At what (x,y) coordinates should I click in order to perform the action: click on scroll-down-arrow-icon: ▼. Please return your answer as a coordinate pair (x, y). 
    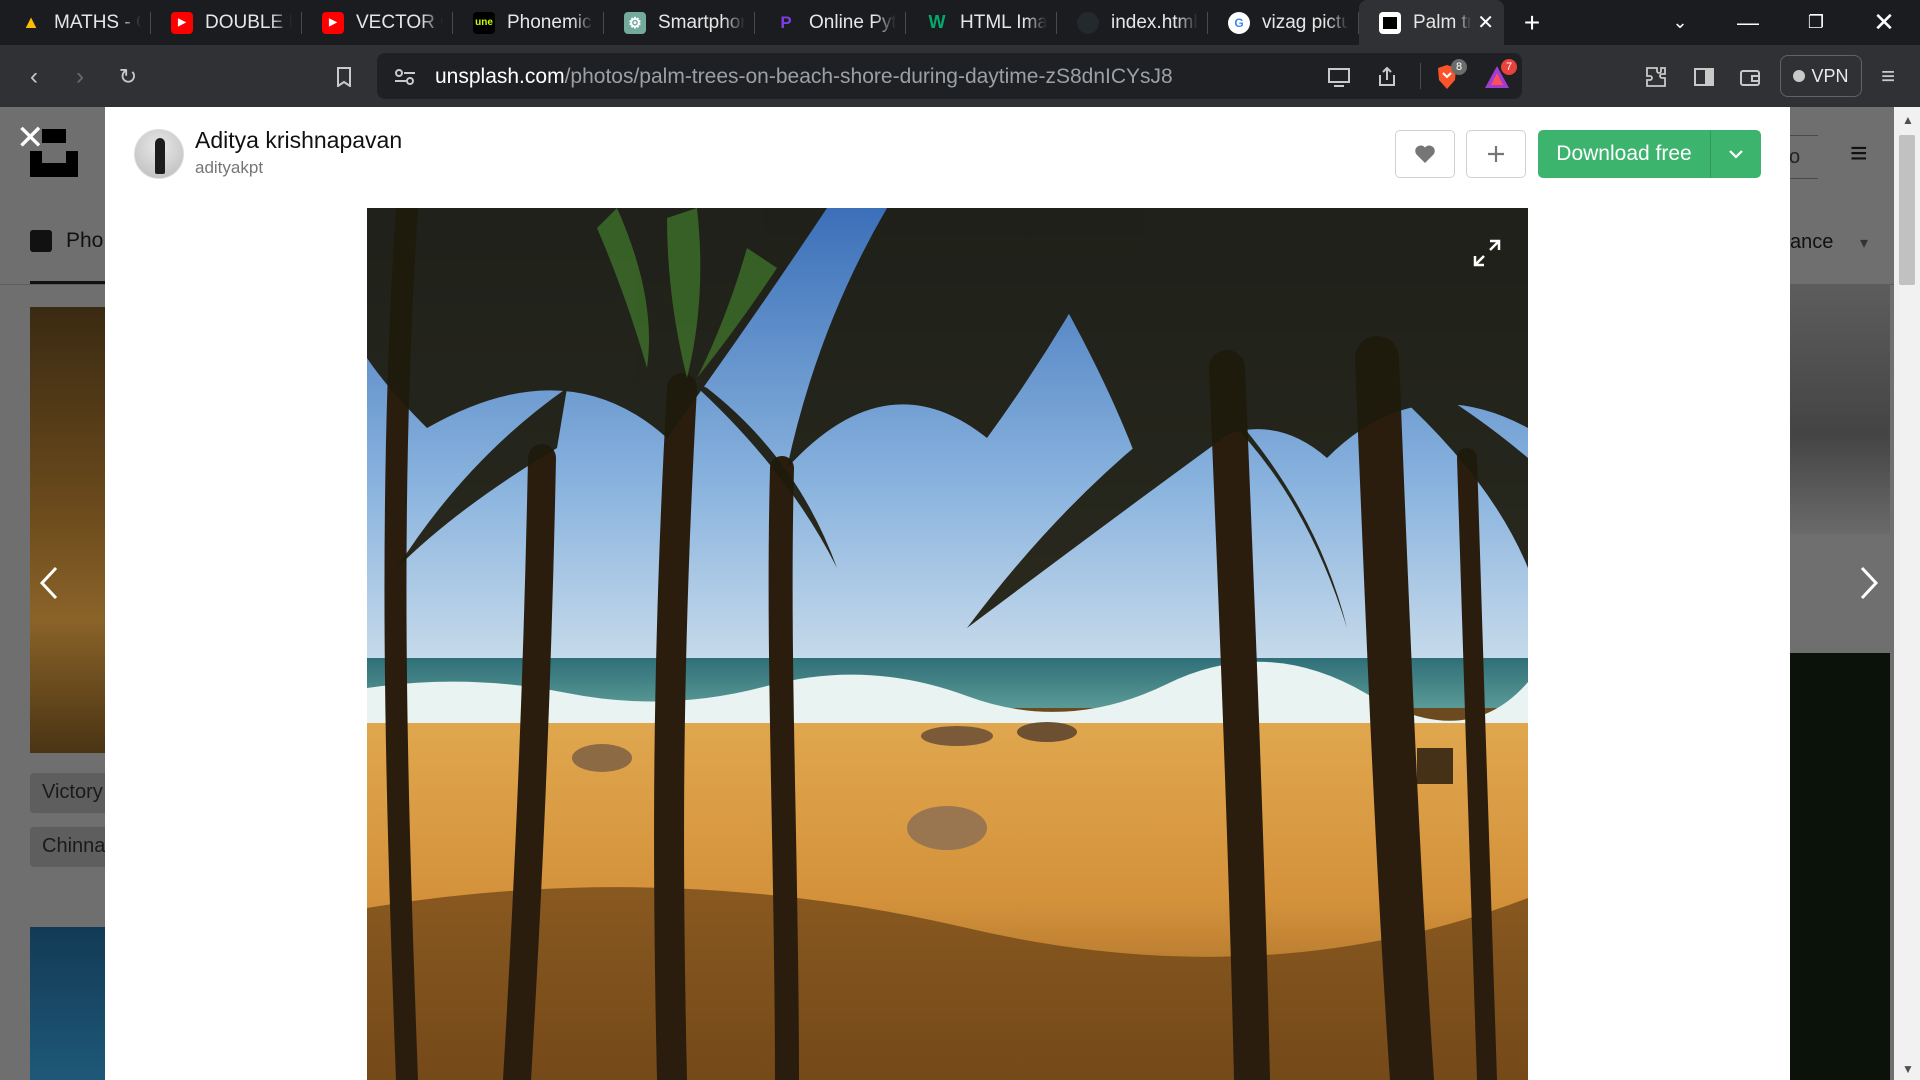
    Looking at the image, I should click on (1908, 1069).